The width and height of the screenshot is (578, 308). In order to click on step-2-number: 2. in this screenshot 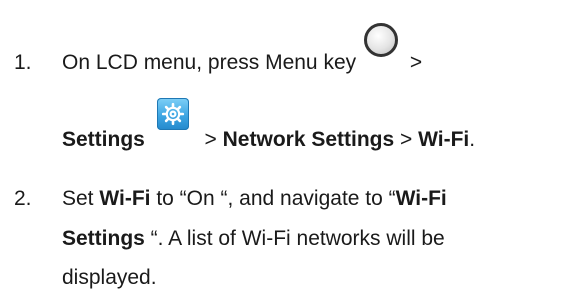, I will do `click(23, 198)`.